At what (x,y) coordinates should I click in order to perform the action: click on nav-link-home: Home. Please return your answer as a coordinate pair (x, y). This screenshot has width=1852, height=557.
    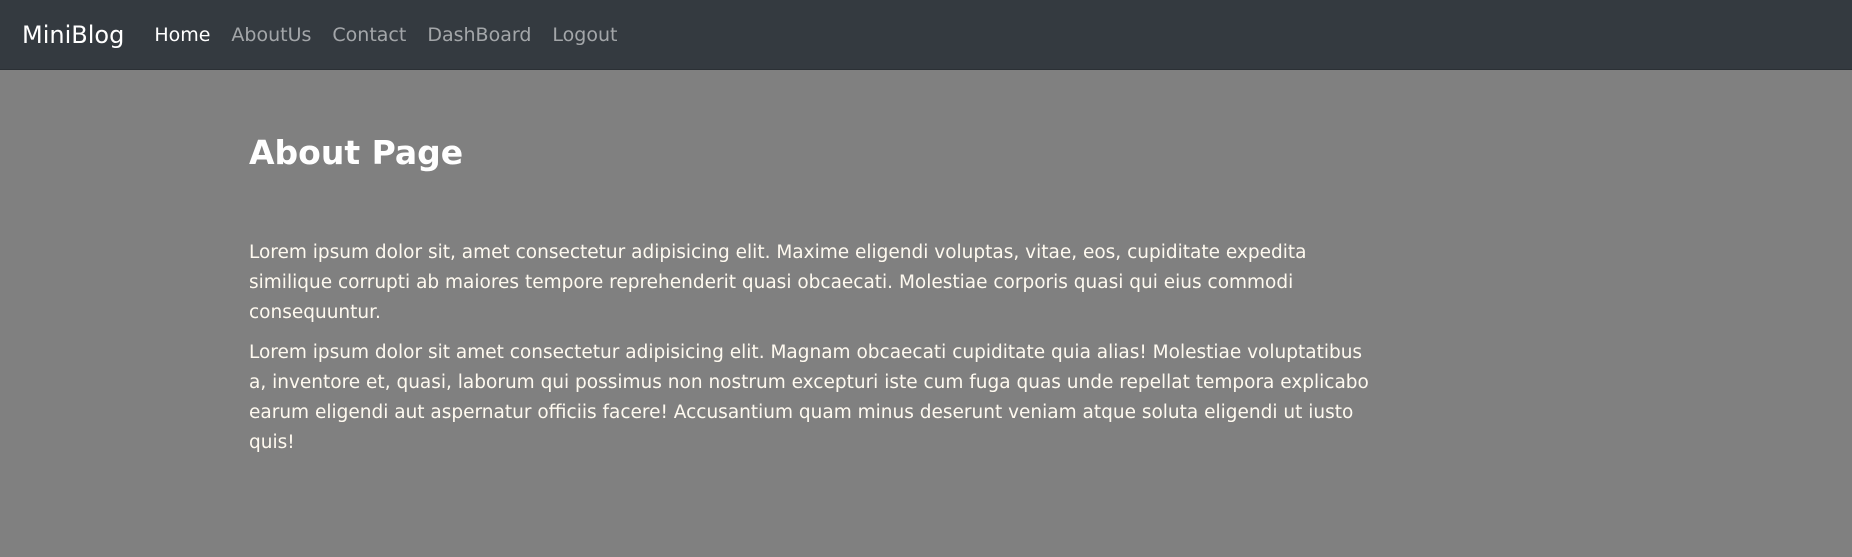
    Looking at the image, I should click on (182, 35).